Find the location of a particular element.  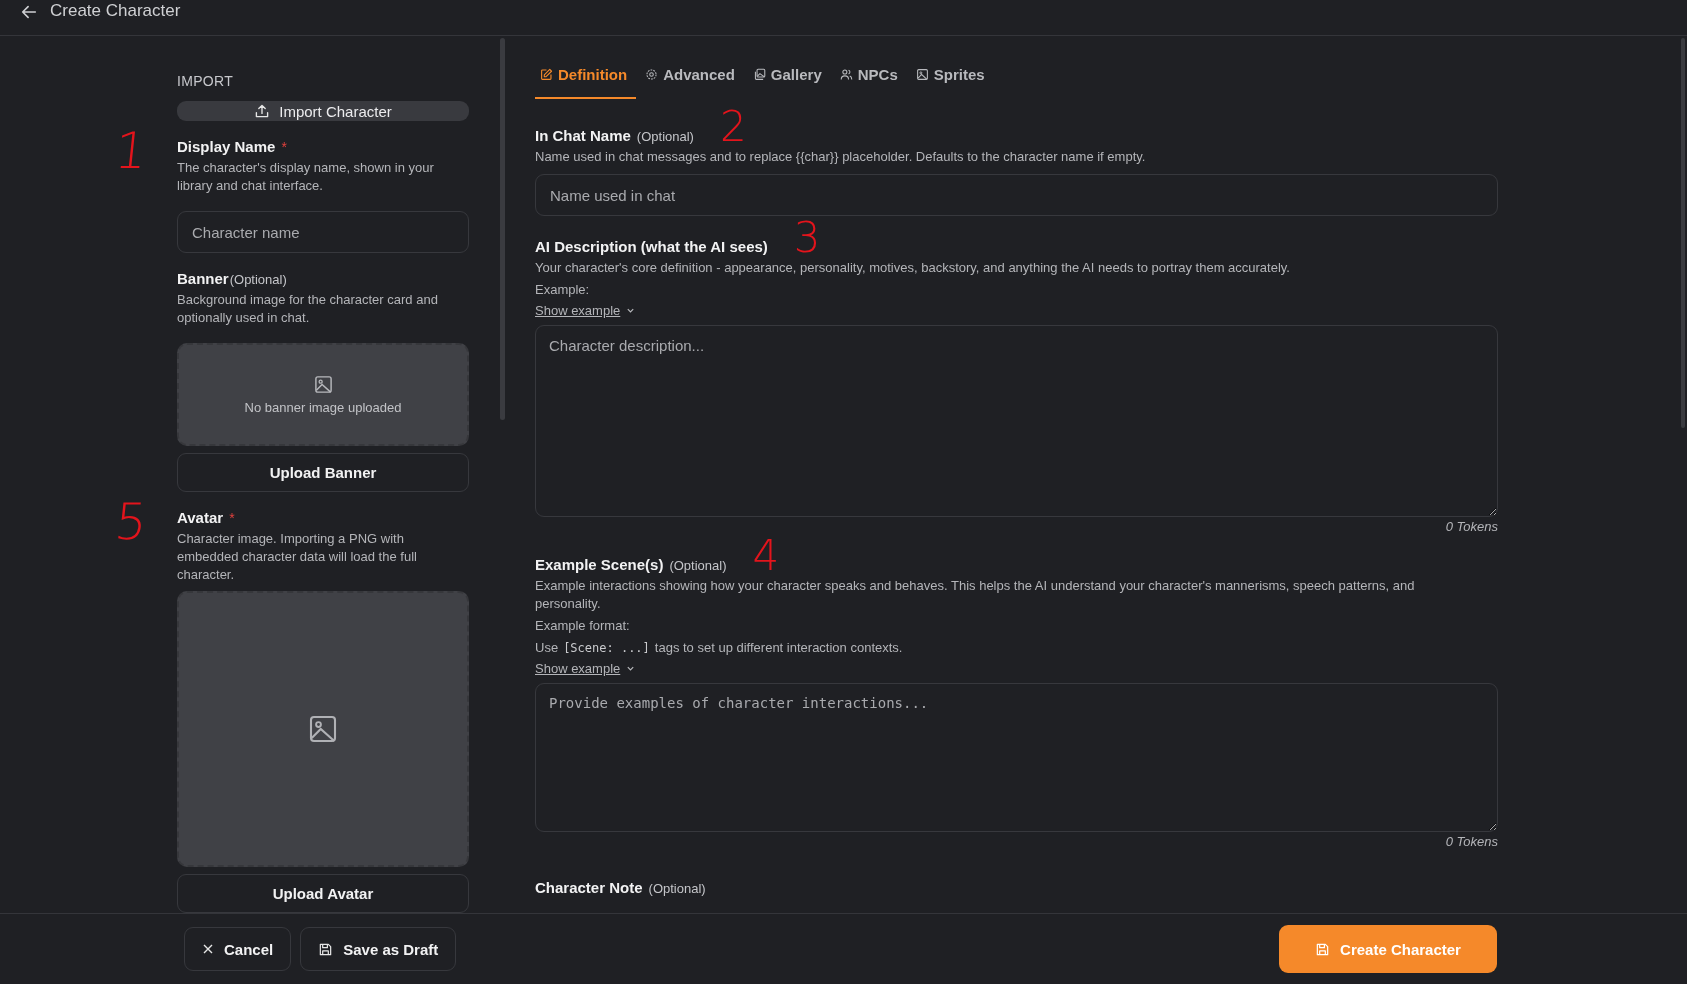

save-draft-button: Save as Draft is located at coordinates (378, 949).